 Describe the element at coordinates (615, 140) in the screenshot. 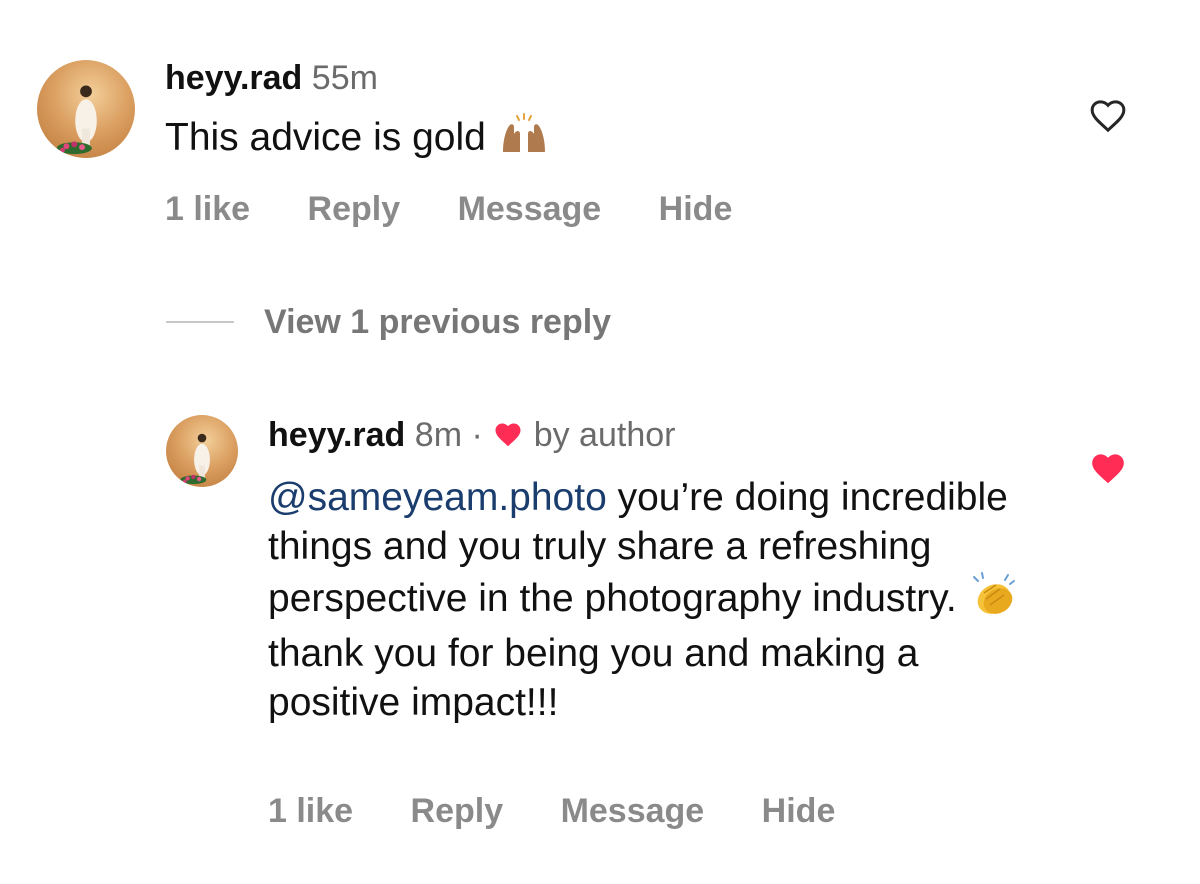

I see `comment-text: This advice is gold` at that location.